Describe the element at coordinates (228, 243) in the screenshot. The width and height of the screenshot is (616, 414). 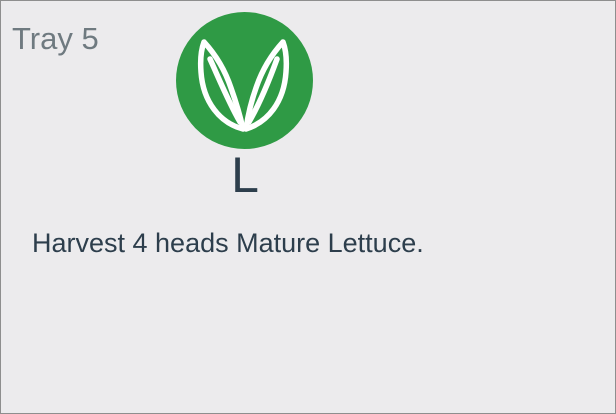
I see `harvest-instruction: Harvest 4 heads Mature Lettuce.` at that location.